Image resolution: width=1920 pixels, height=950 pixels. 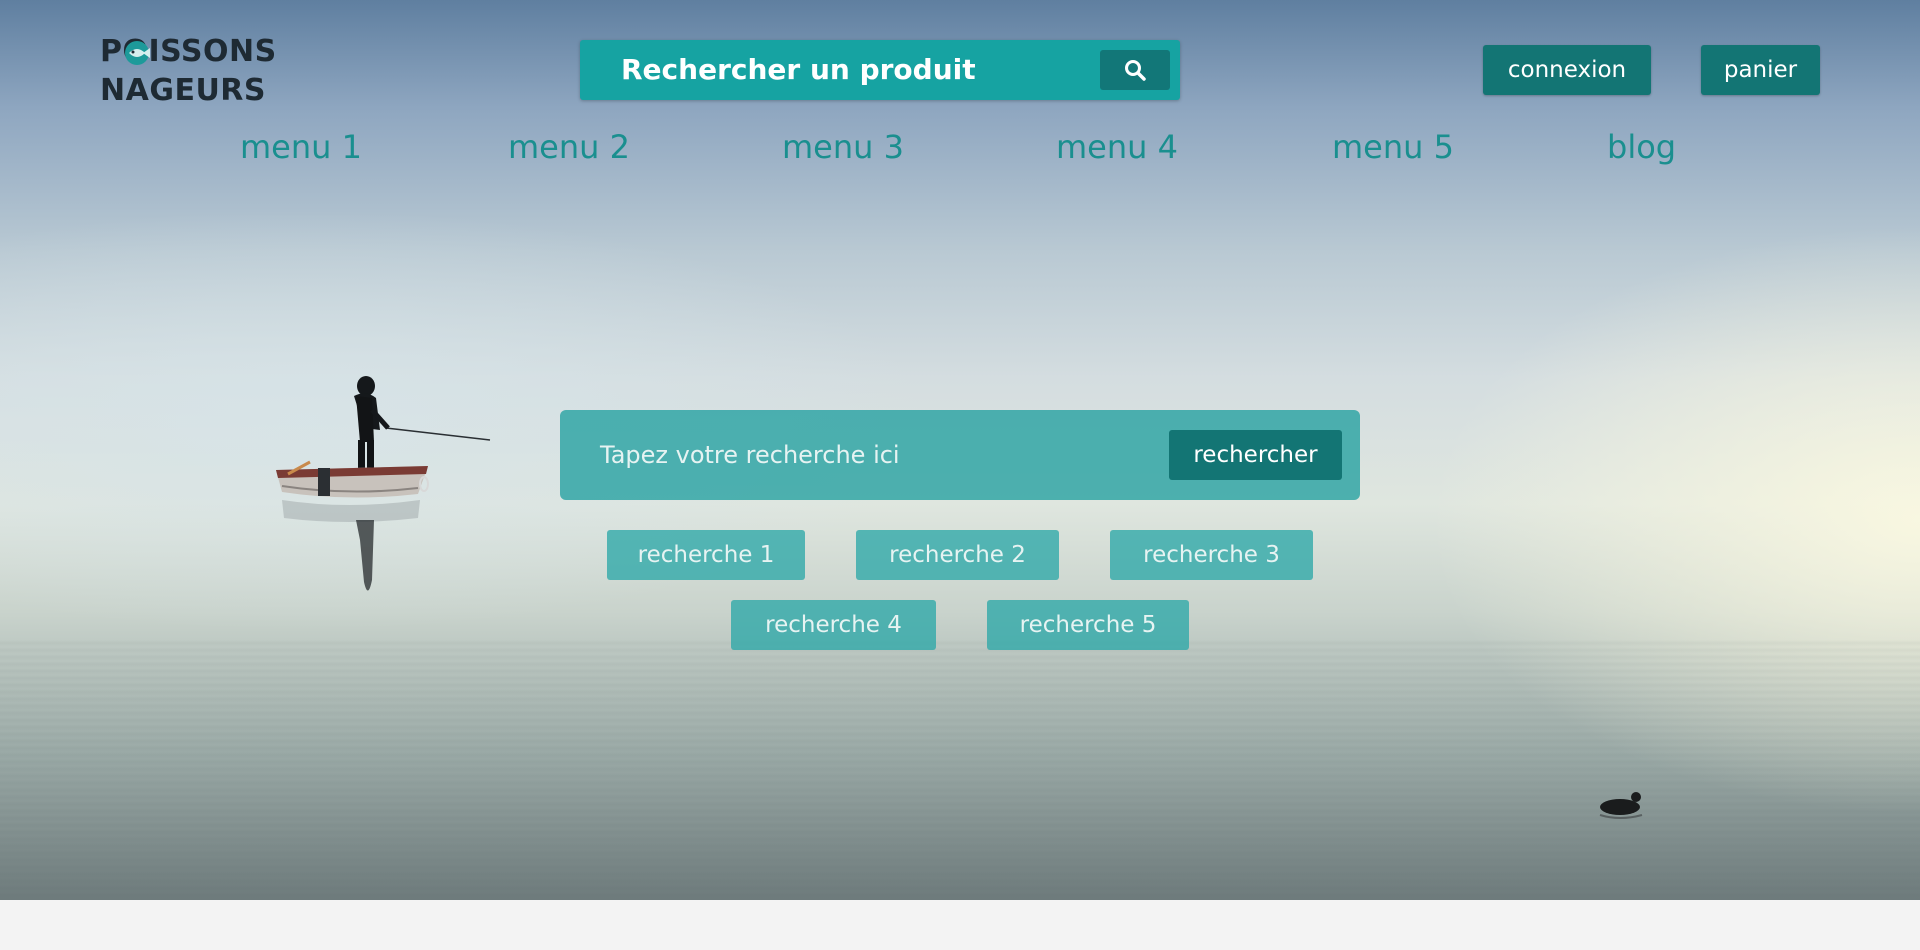 I want to click on product-search-button, so click(x=1135, y=70).